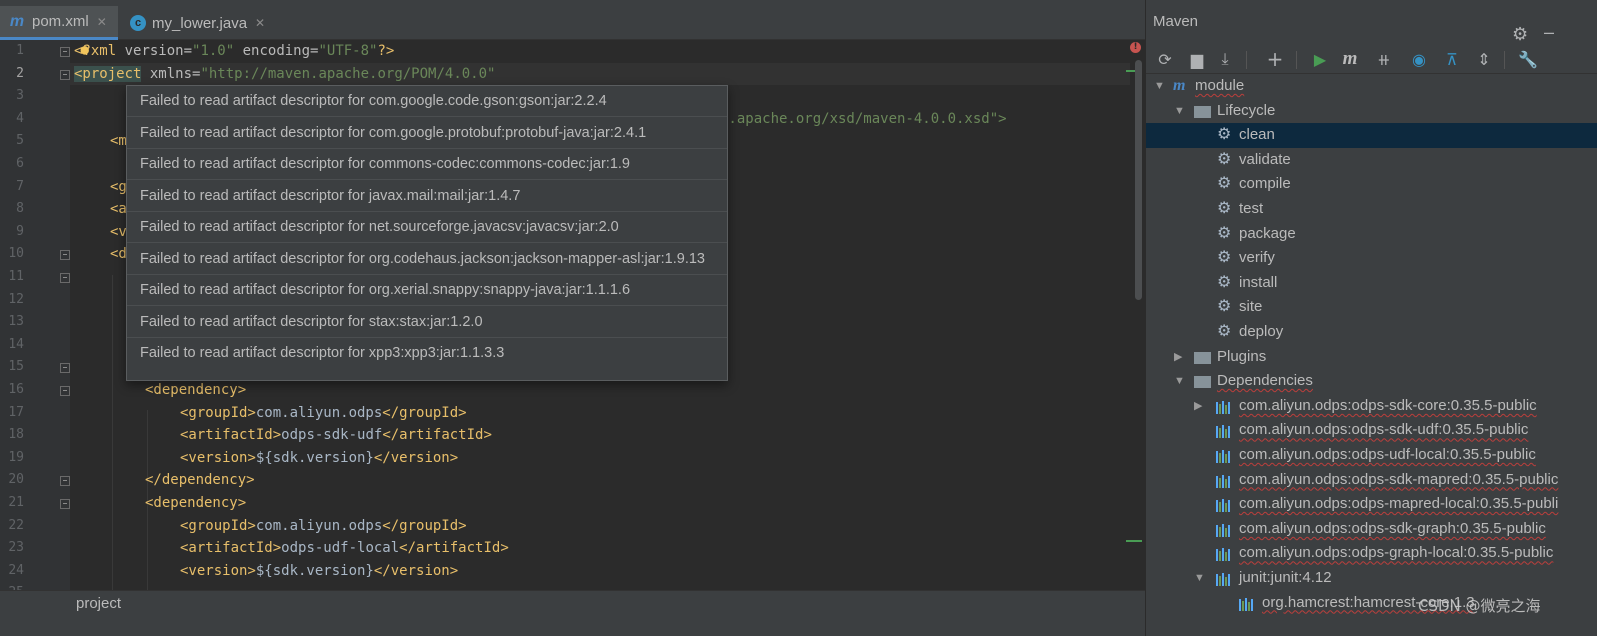 This screenshot has width=1597, height=636. What do you see at coordinates (1371, 184) in the screenshot?
I see `lifecycle-phase-compile: ⚙ compile` at bounding box center [1371, 184].